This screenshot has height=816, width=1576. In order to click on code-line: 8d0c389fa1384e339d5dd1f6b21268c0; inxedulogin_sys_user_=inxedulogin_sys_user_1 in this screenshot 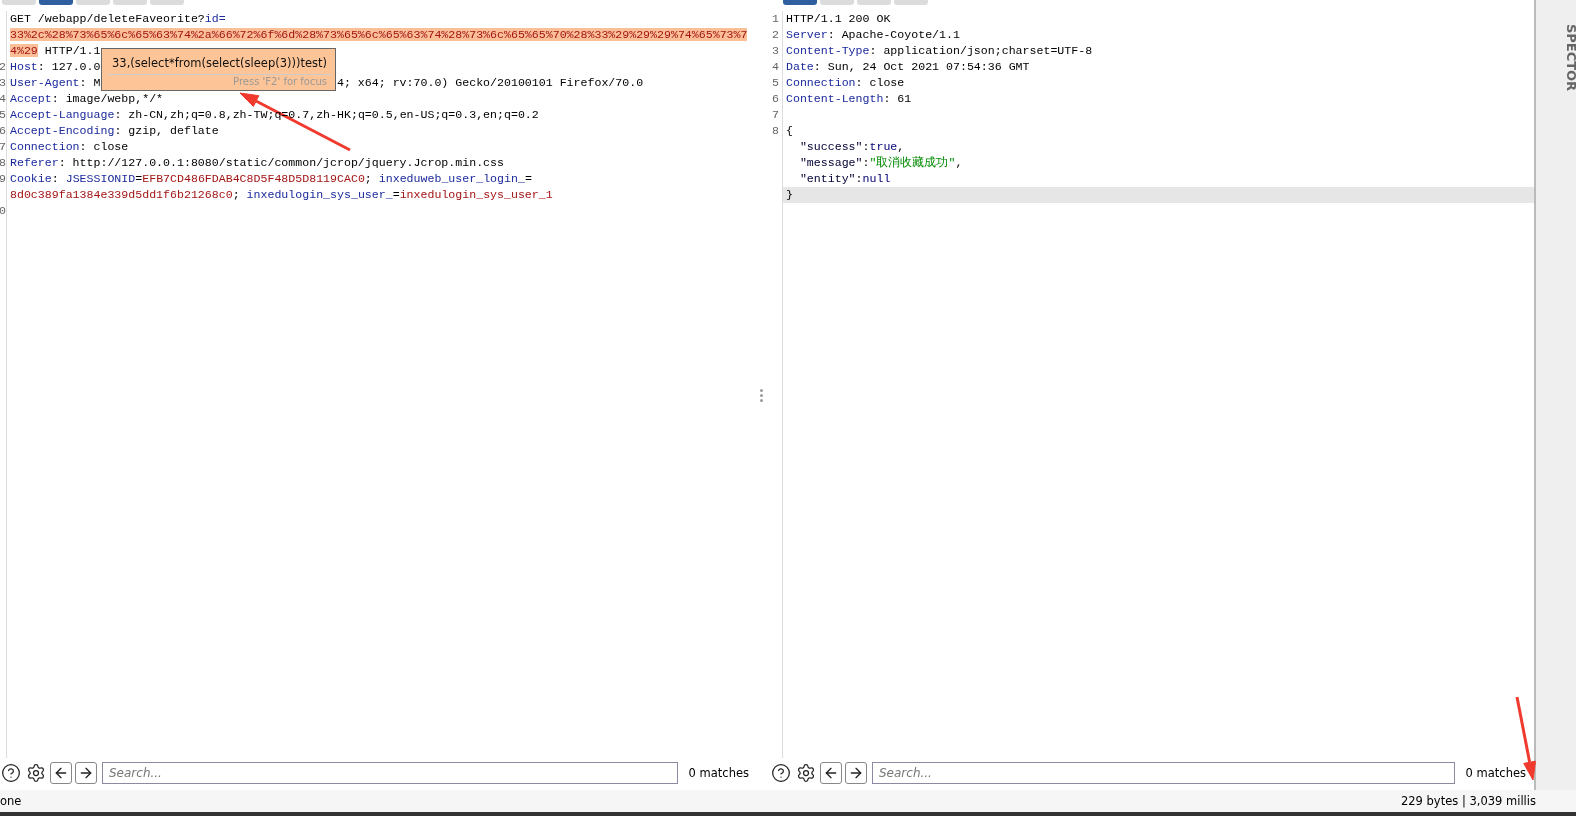, I will do `click(281, 195)`.